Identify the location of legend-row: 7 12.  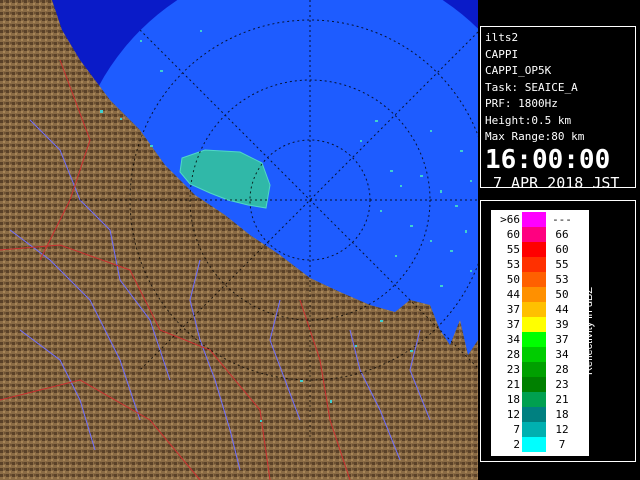
(540, 429).